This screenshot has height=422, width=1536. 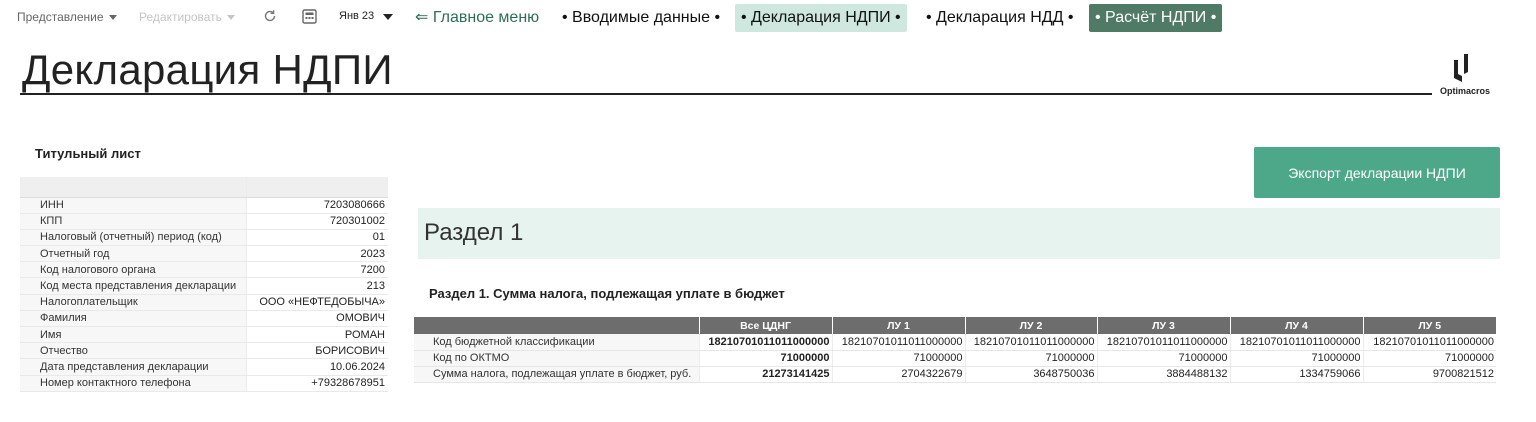 I want to click on table-row: Фамилия ОМОВИЧ, so click(x=204, y=319).